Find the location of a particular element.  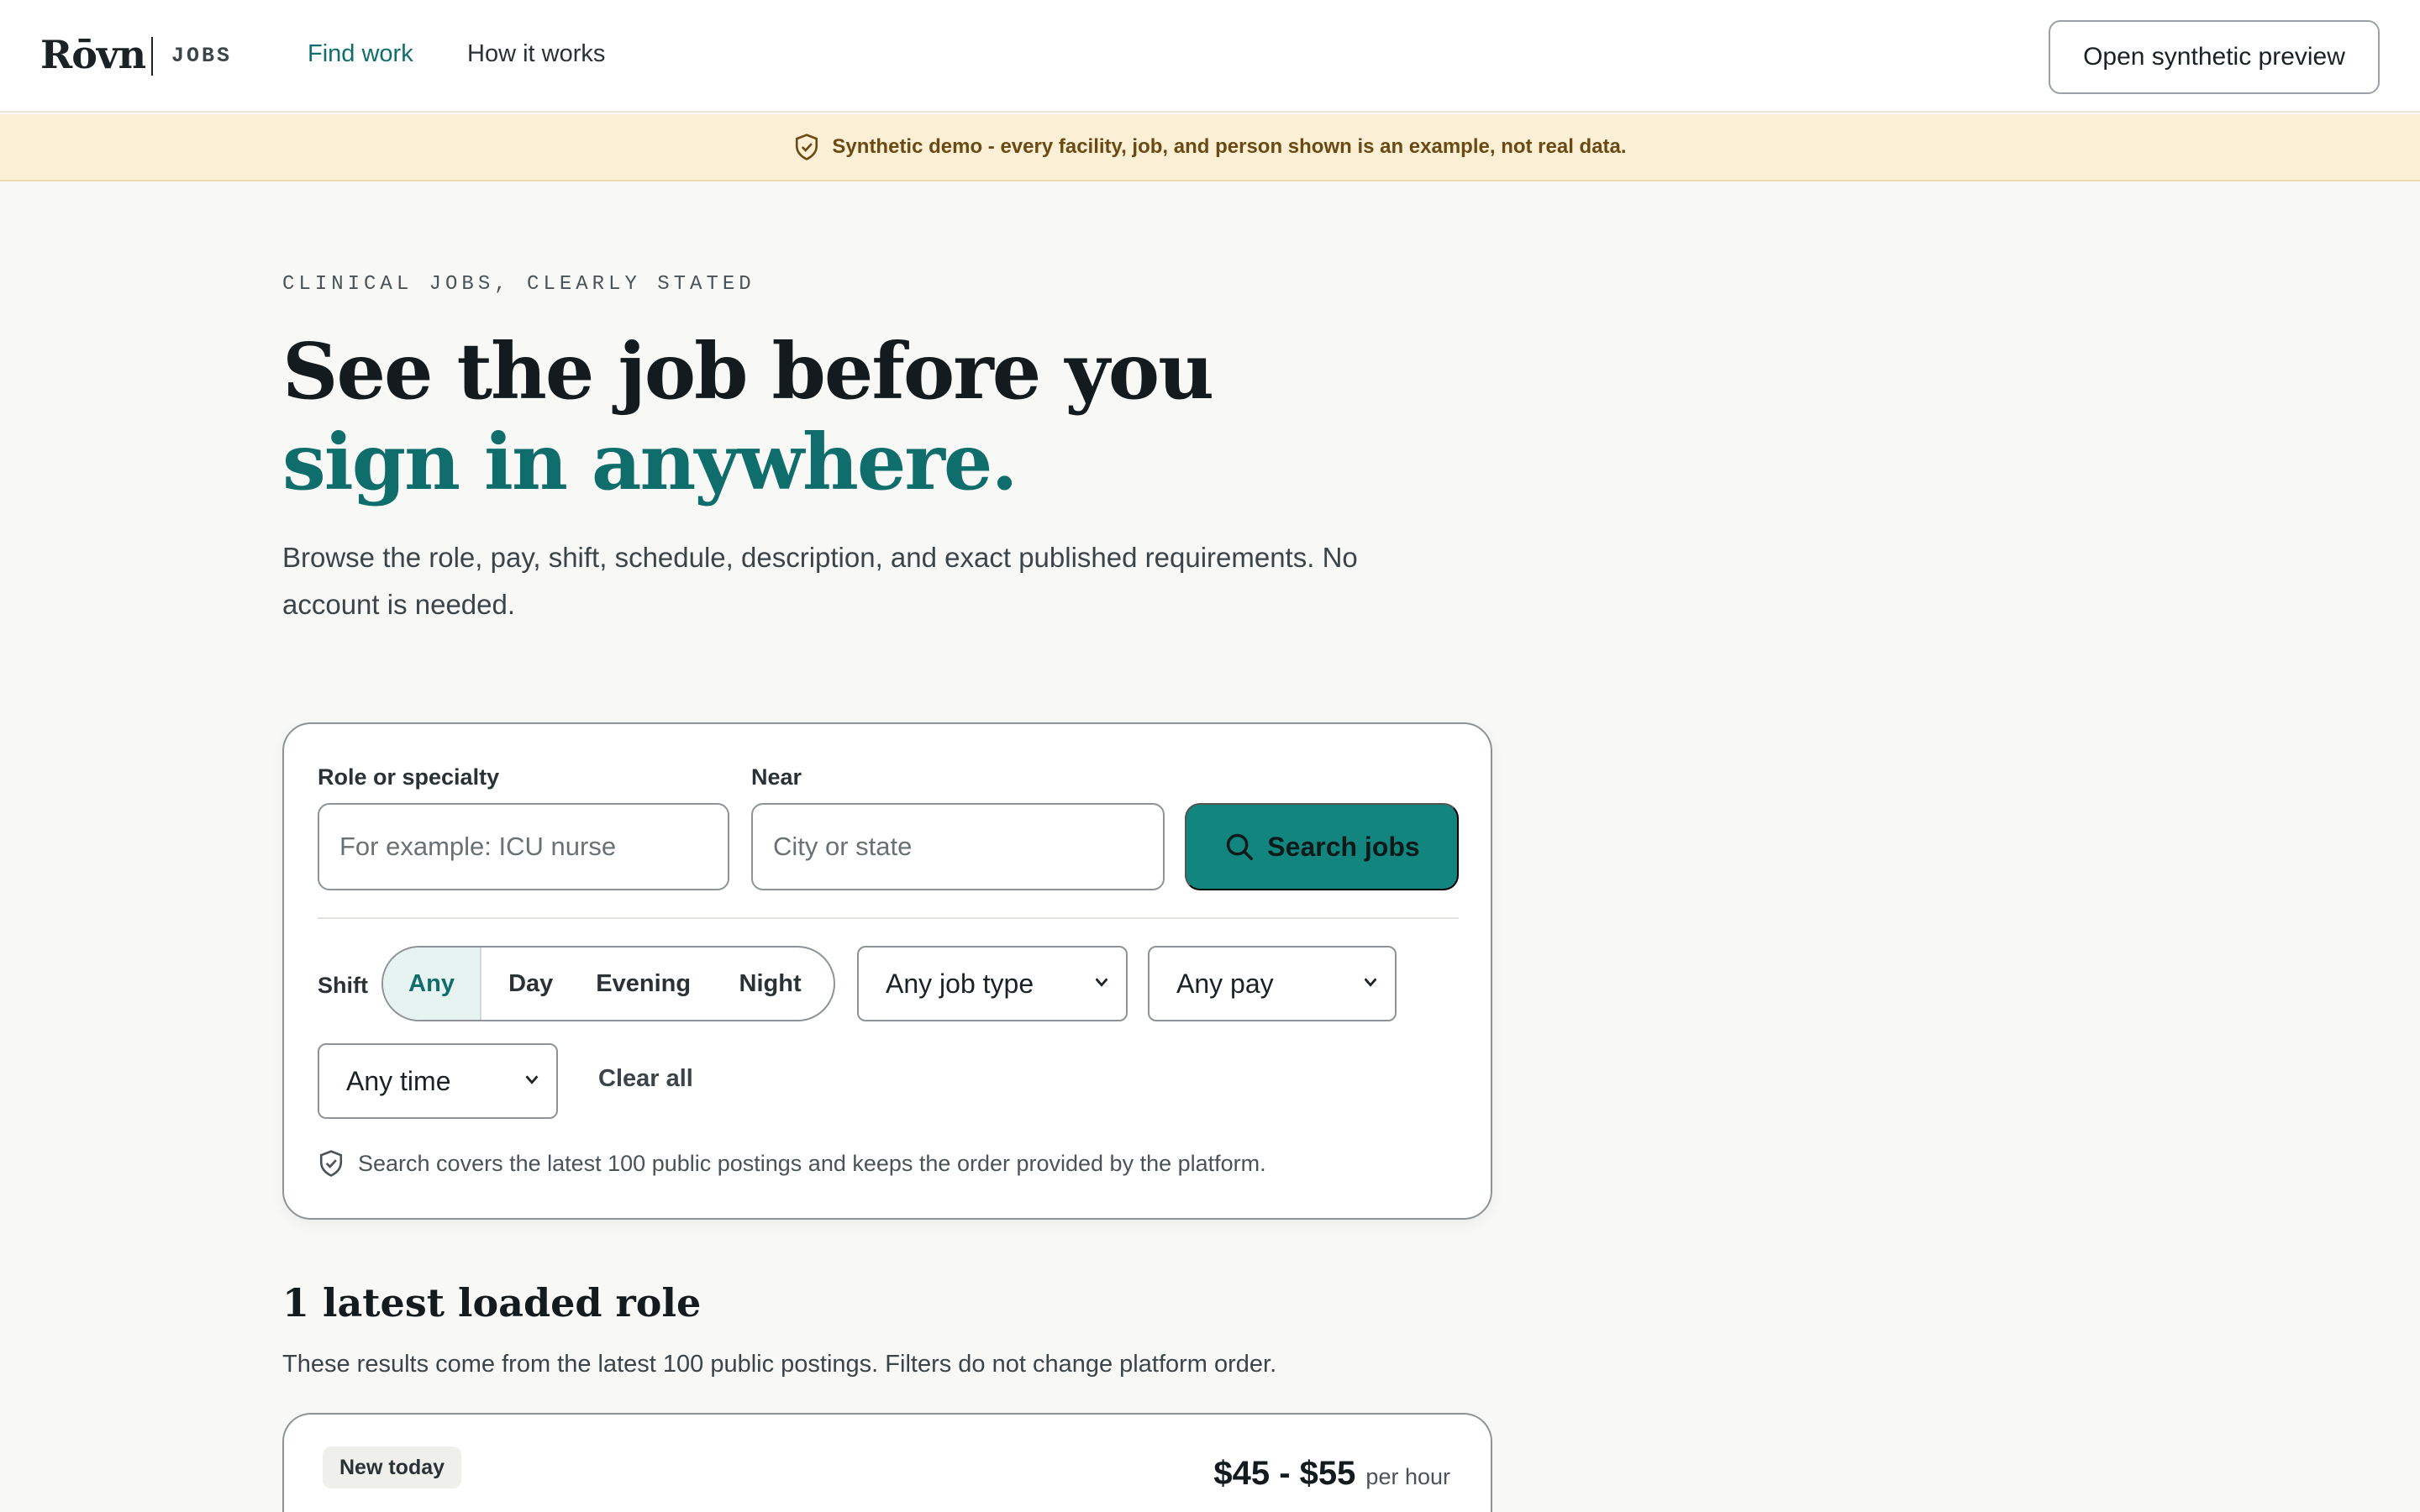

pay-value: Any pay is located at coordinates (1225, 983).